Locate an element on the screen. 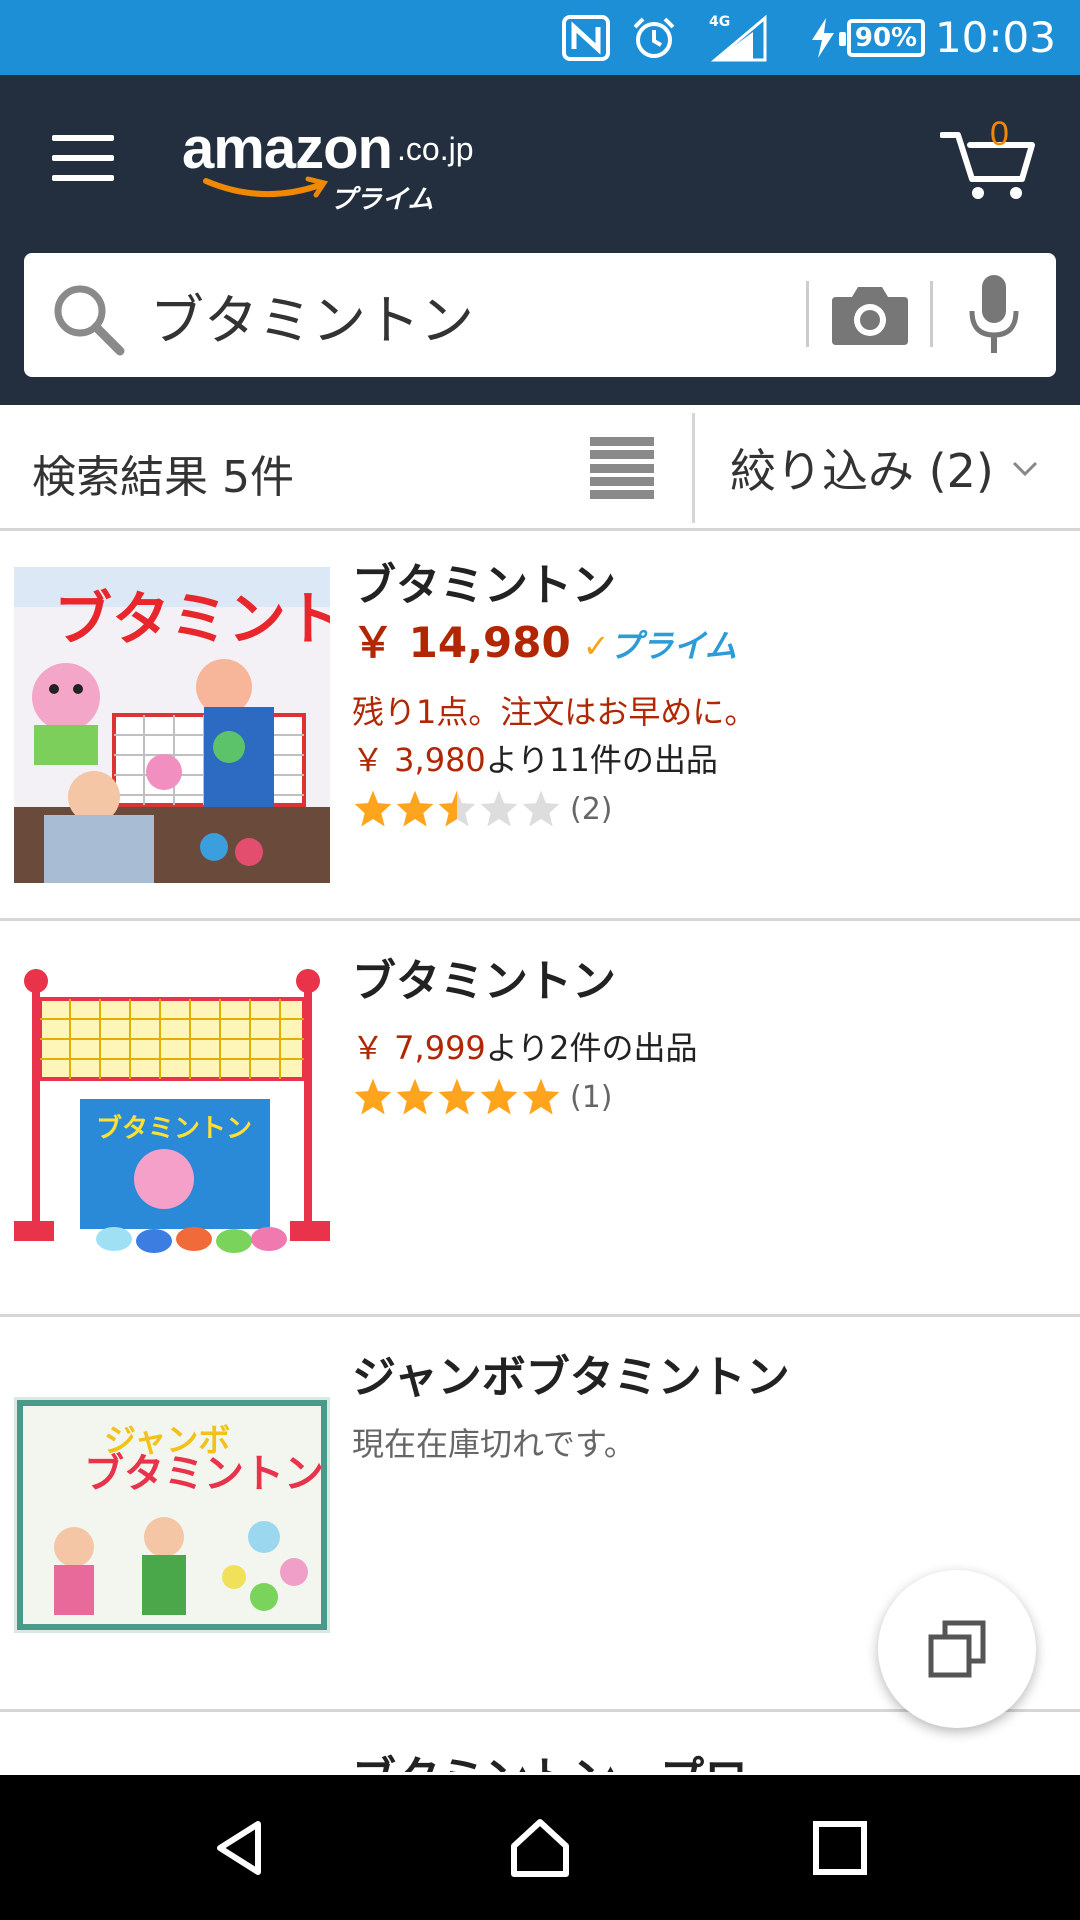 This screenshot has height=1920, width=1080. prime-badge: ✓プライム is located at coordinates (660, 646).